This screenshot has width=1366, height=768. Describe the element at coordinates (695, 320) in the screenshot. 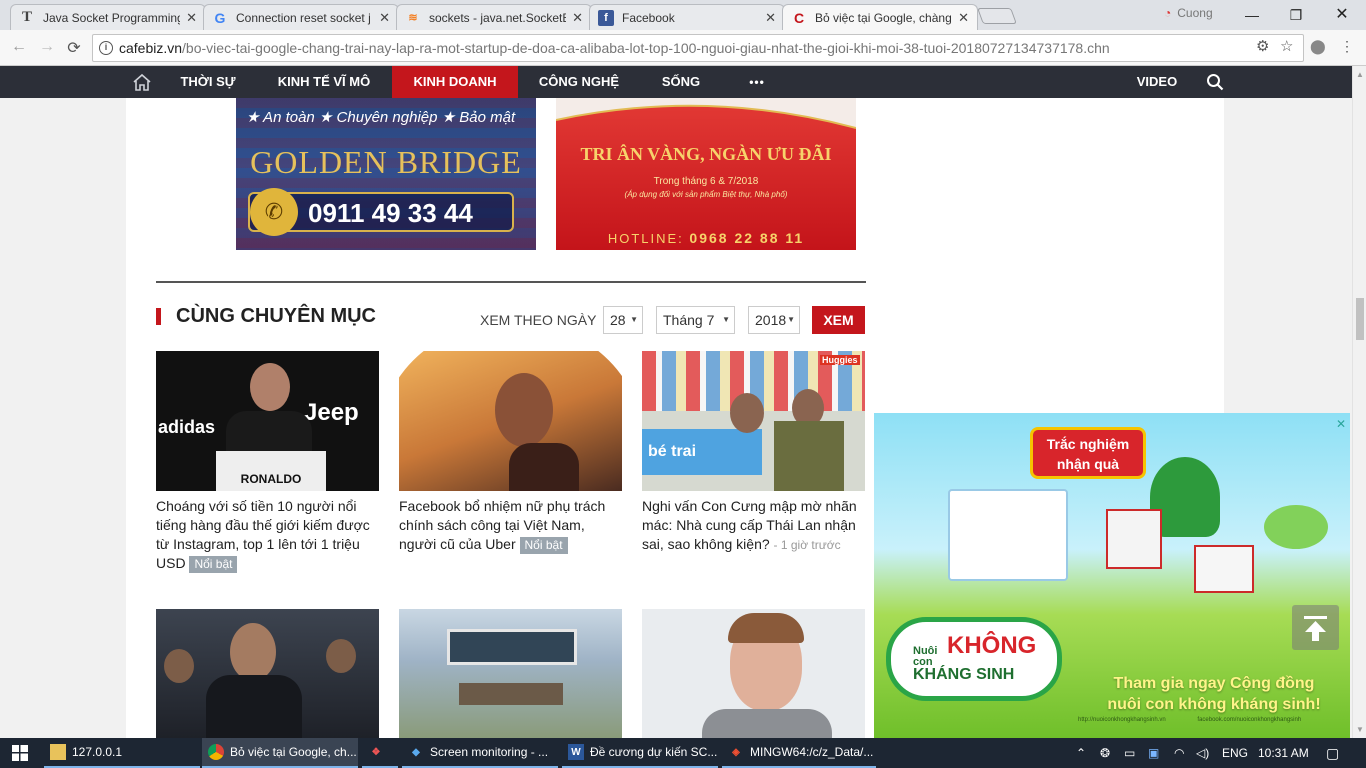

I see `month-select: Tháng 7 ▼` at that location.